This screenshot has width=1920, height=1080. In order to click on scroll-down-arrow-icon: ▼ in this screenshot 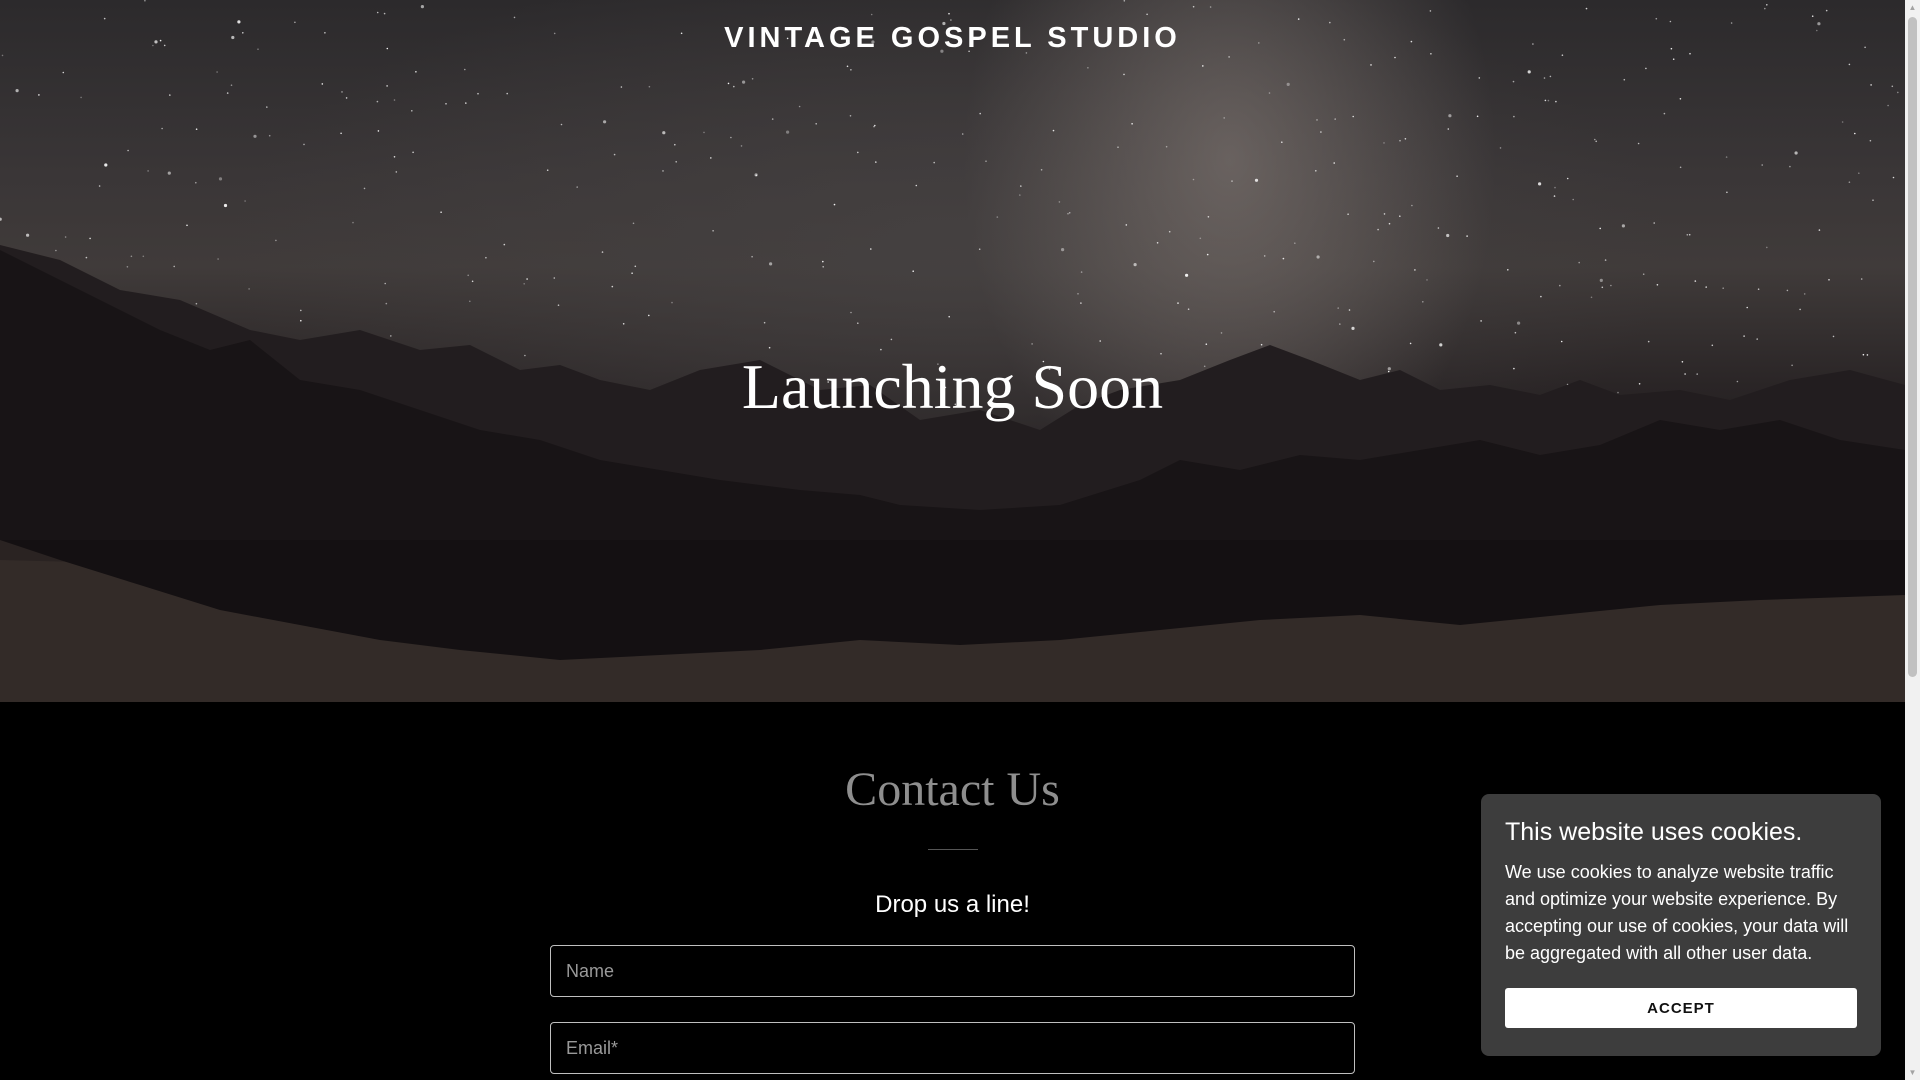, I will do `click(1912, 1072)`.